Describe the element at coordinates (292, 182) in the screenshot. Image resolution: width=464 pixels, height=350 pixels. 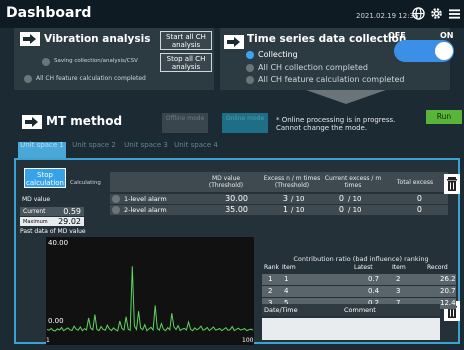
I see `excess-header: Excess n / m times (Threshold)` at that location.